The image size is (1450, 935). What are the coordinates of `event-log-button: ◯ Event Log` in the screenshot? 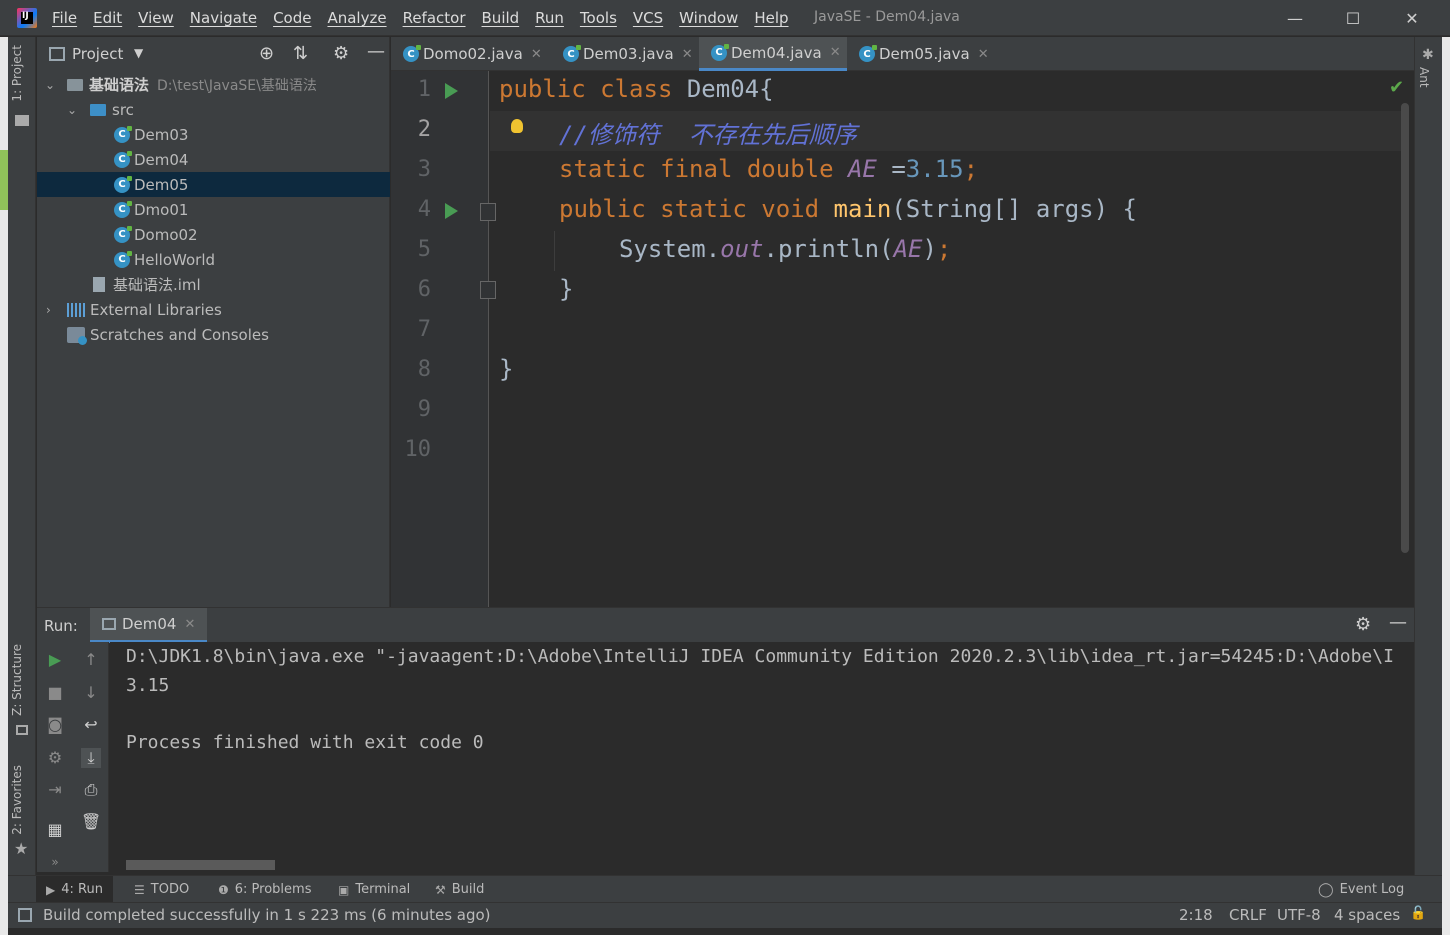 It's located at (1361, 889).